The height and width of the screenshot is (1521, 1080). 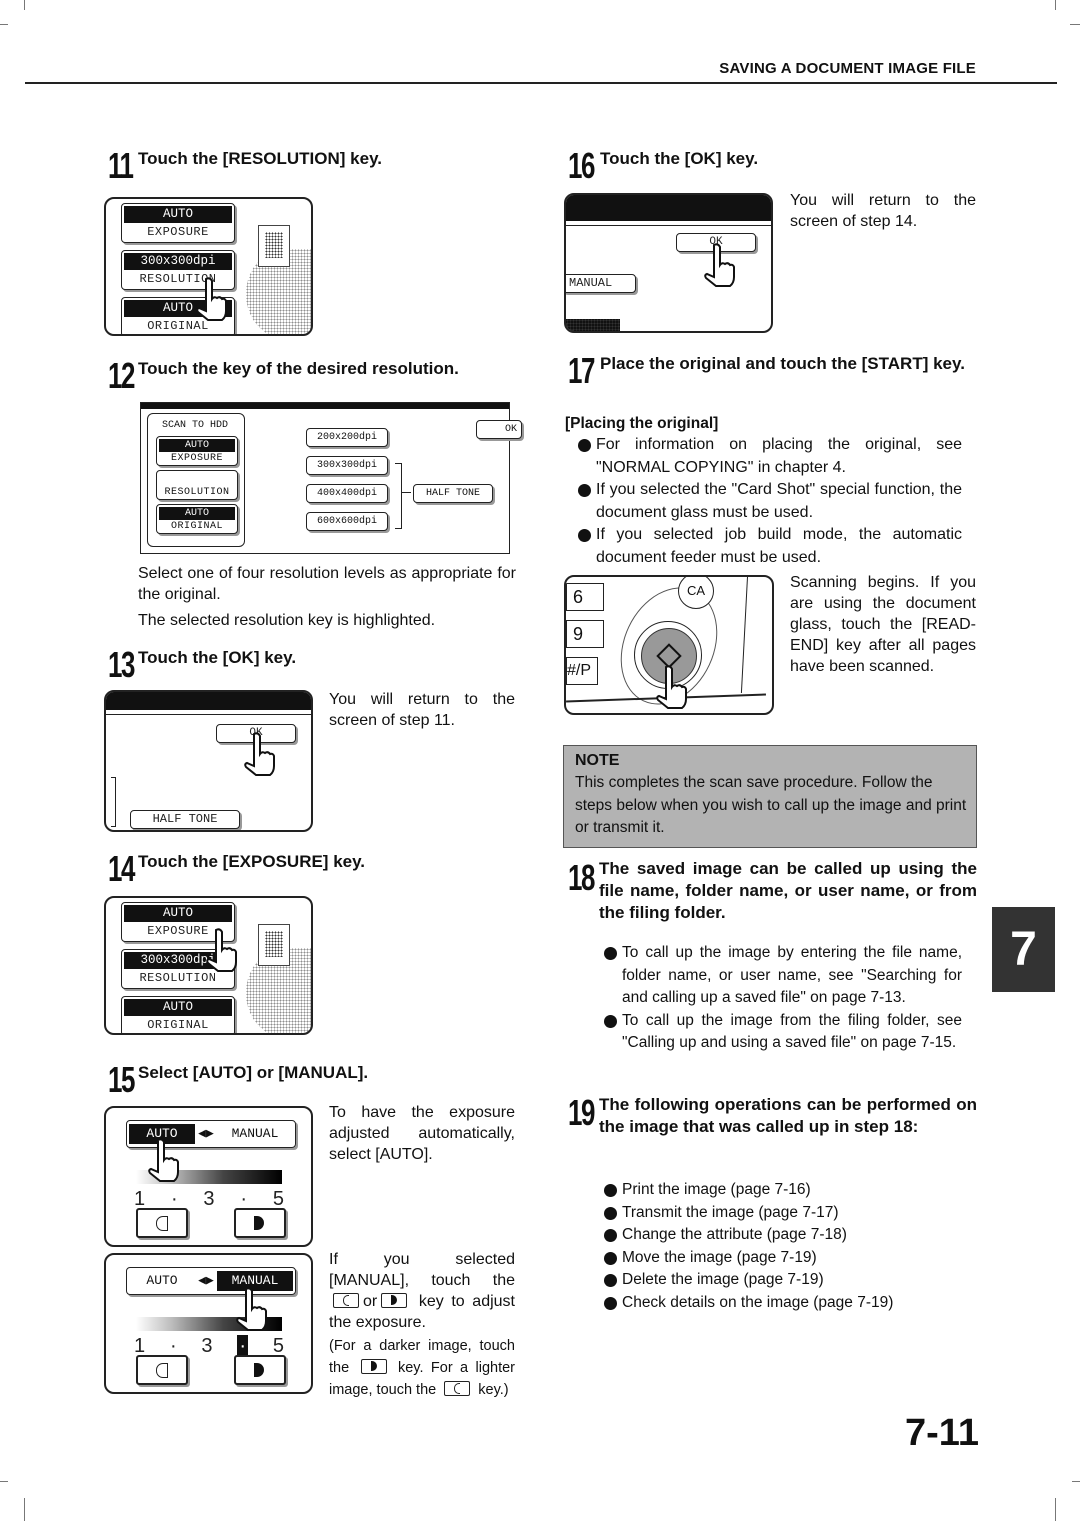 What do you see at coordinates (370, 1301) in the screenshot?
I see `desc-text: or` at bounding box center [370, 1301].